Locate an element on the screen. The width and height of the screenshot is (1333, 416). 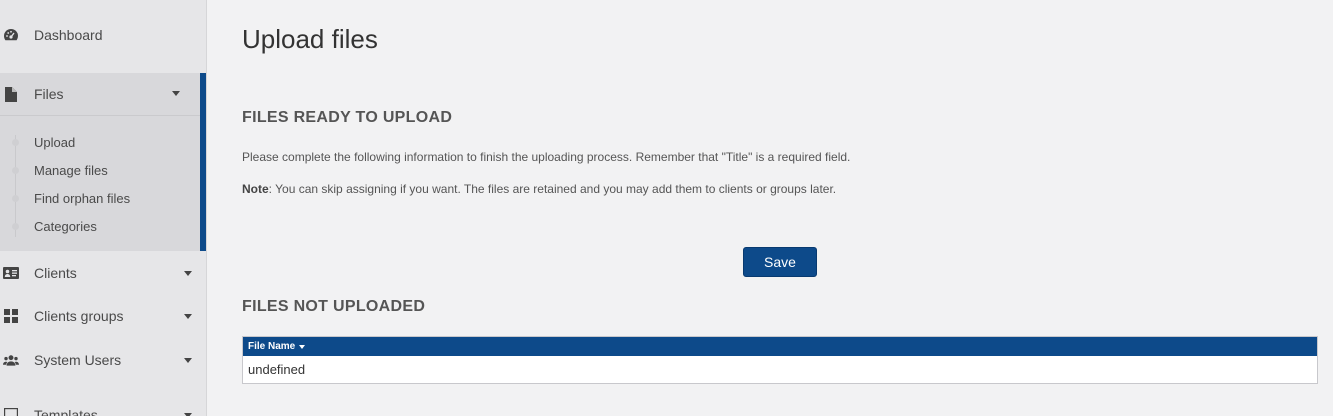
sidebar-item-templates: Templates is located at coordinates (103, 408).